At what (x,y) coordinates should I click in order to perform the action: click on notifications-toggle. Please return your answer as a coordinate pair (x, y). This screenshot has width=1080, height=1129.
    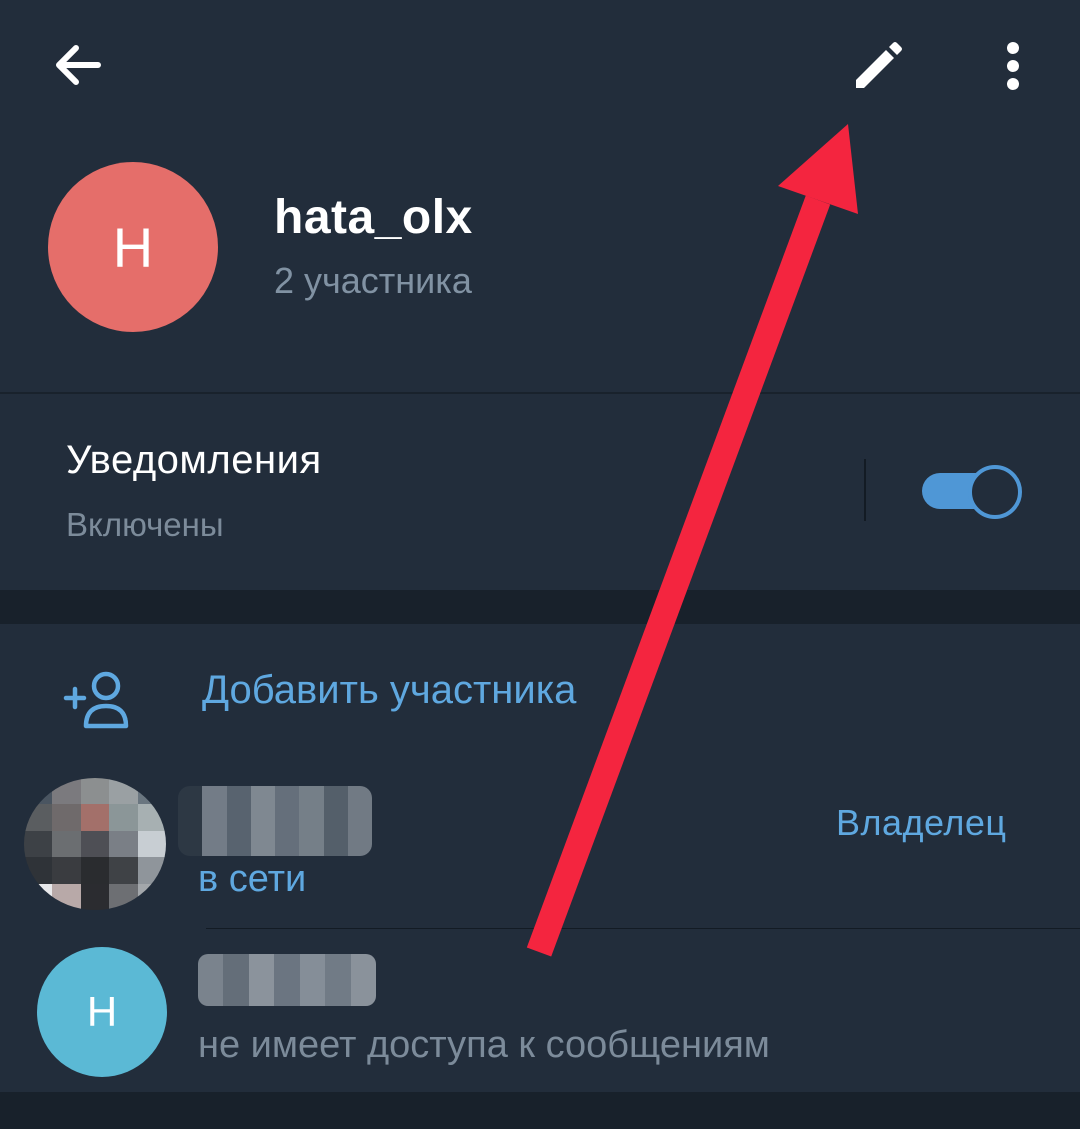
    Looking at the image, I should click on (972, 492).